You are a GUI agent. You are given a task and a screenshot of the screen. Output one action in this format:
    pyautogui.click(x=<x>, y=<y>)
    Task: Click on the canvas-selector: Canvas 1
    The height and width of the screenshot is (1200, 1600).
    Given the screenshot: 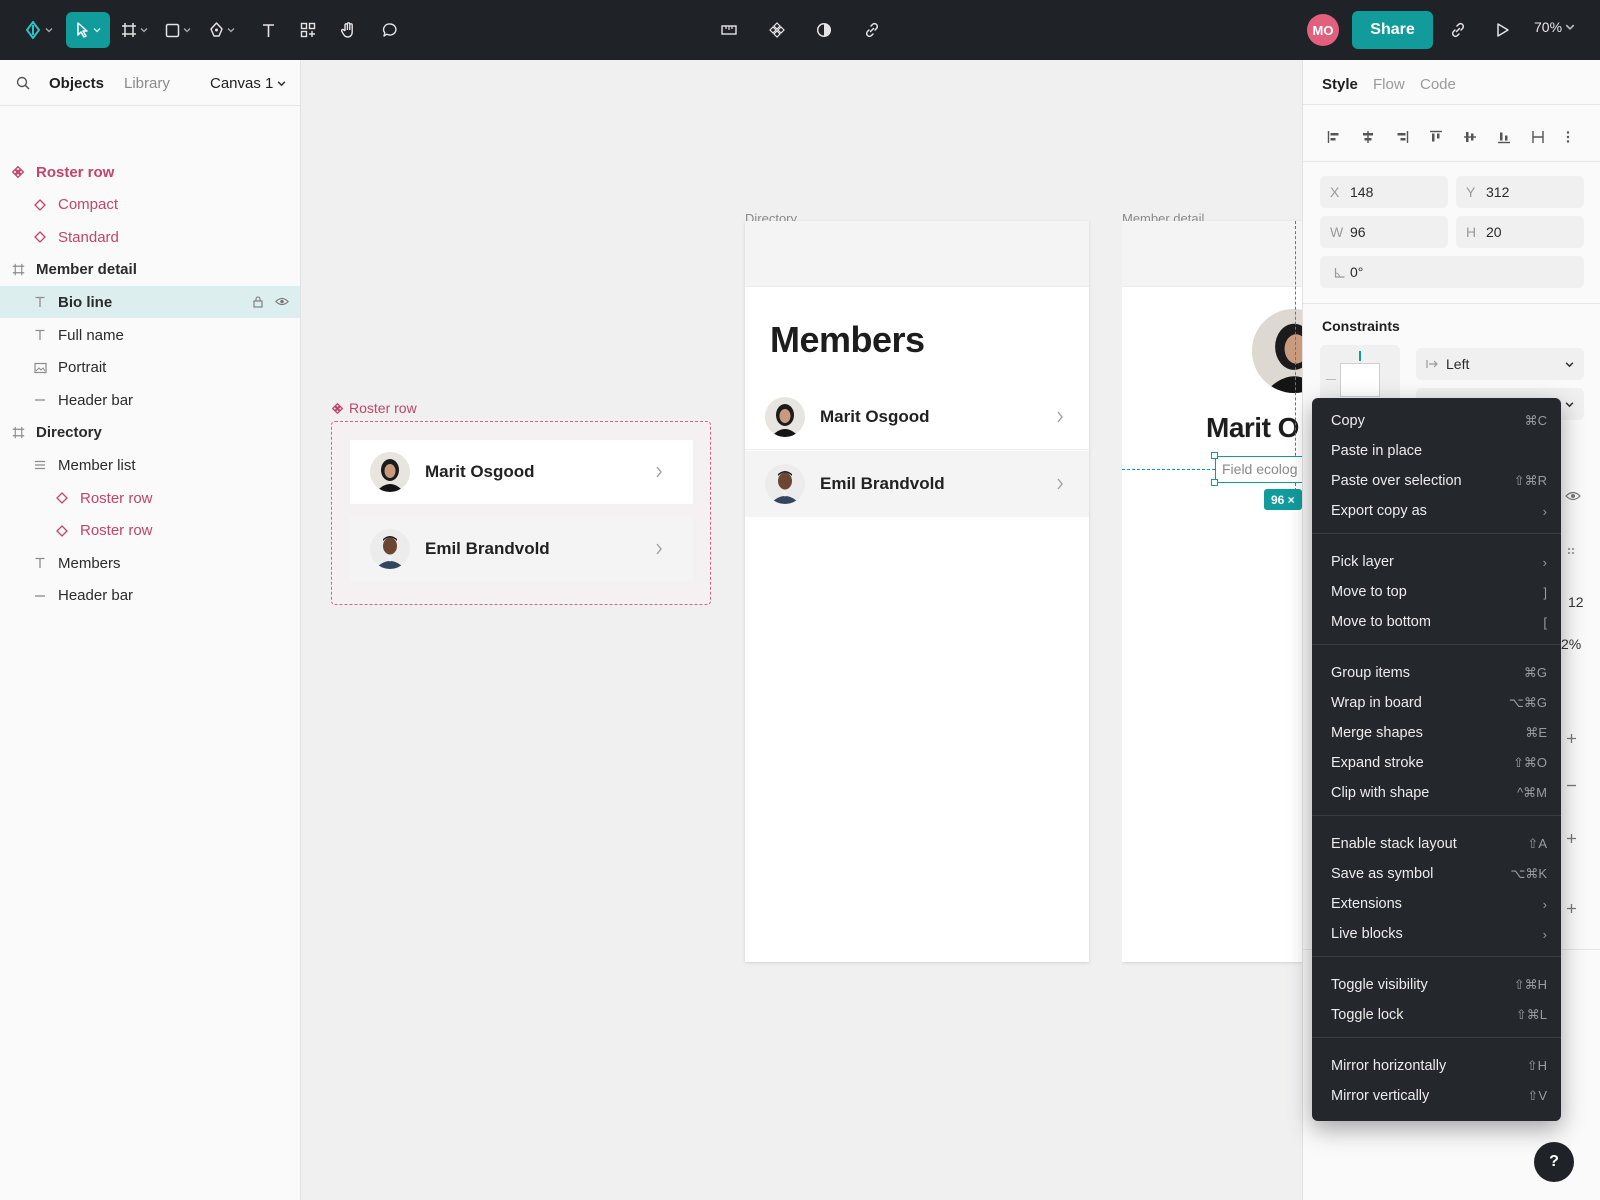 What is the action you would take?
    pyautogui.click(x=248, y=83)
    